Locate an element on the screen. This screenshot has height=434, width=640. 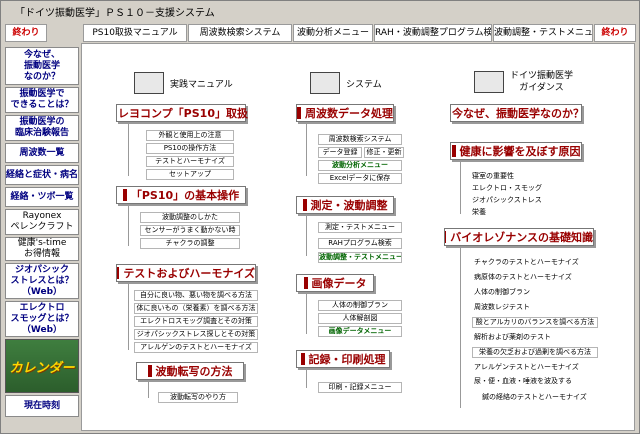
sidebar-item-rayonex: Rayonex ペレンクラフト is located at coordinates (42, 222).